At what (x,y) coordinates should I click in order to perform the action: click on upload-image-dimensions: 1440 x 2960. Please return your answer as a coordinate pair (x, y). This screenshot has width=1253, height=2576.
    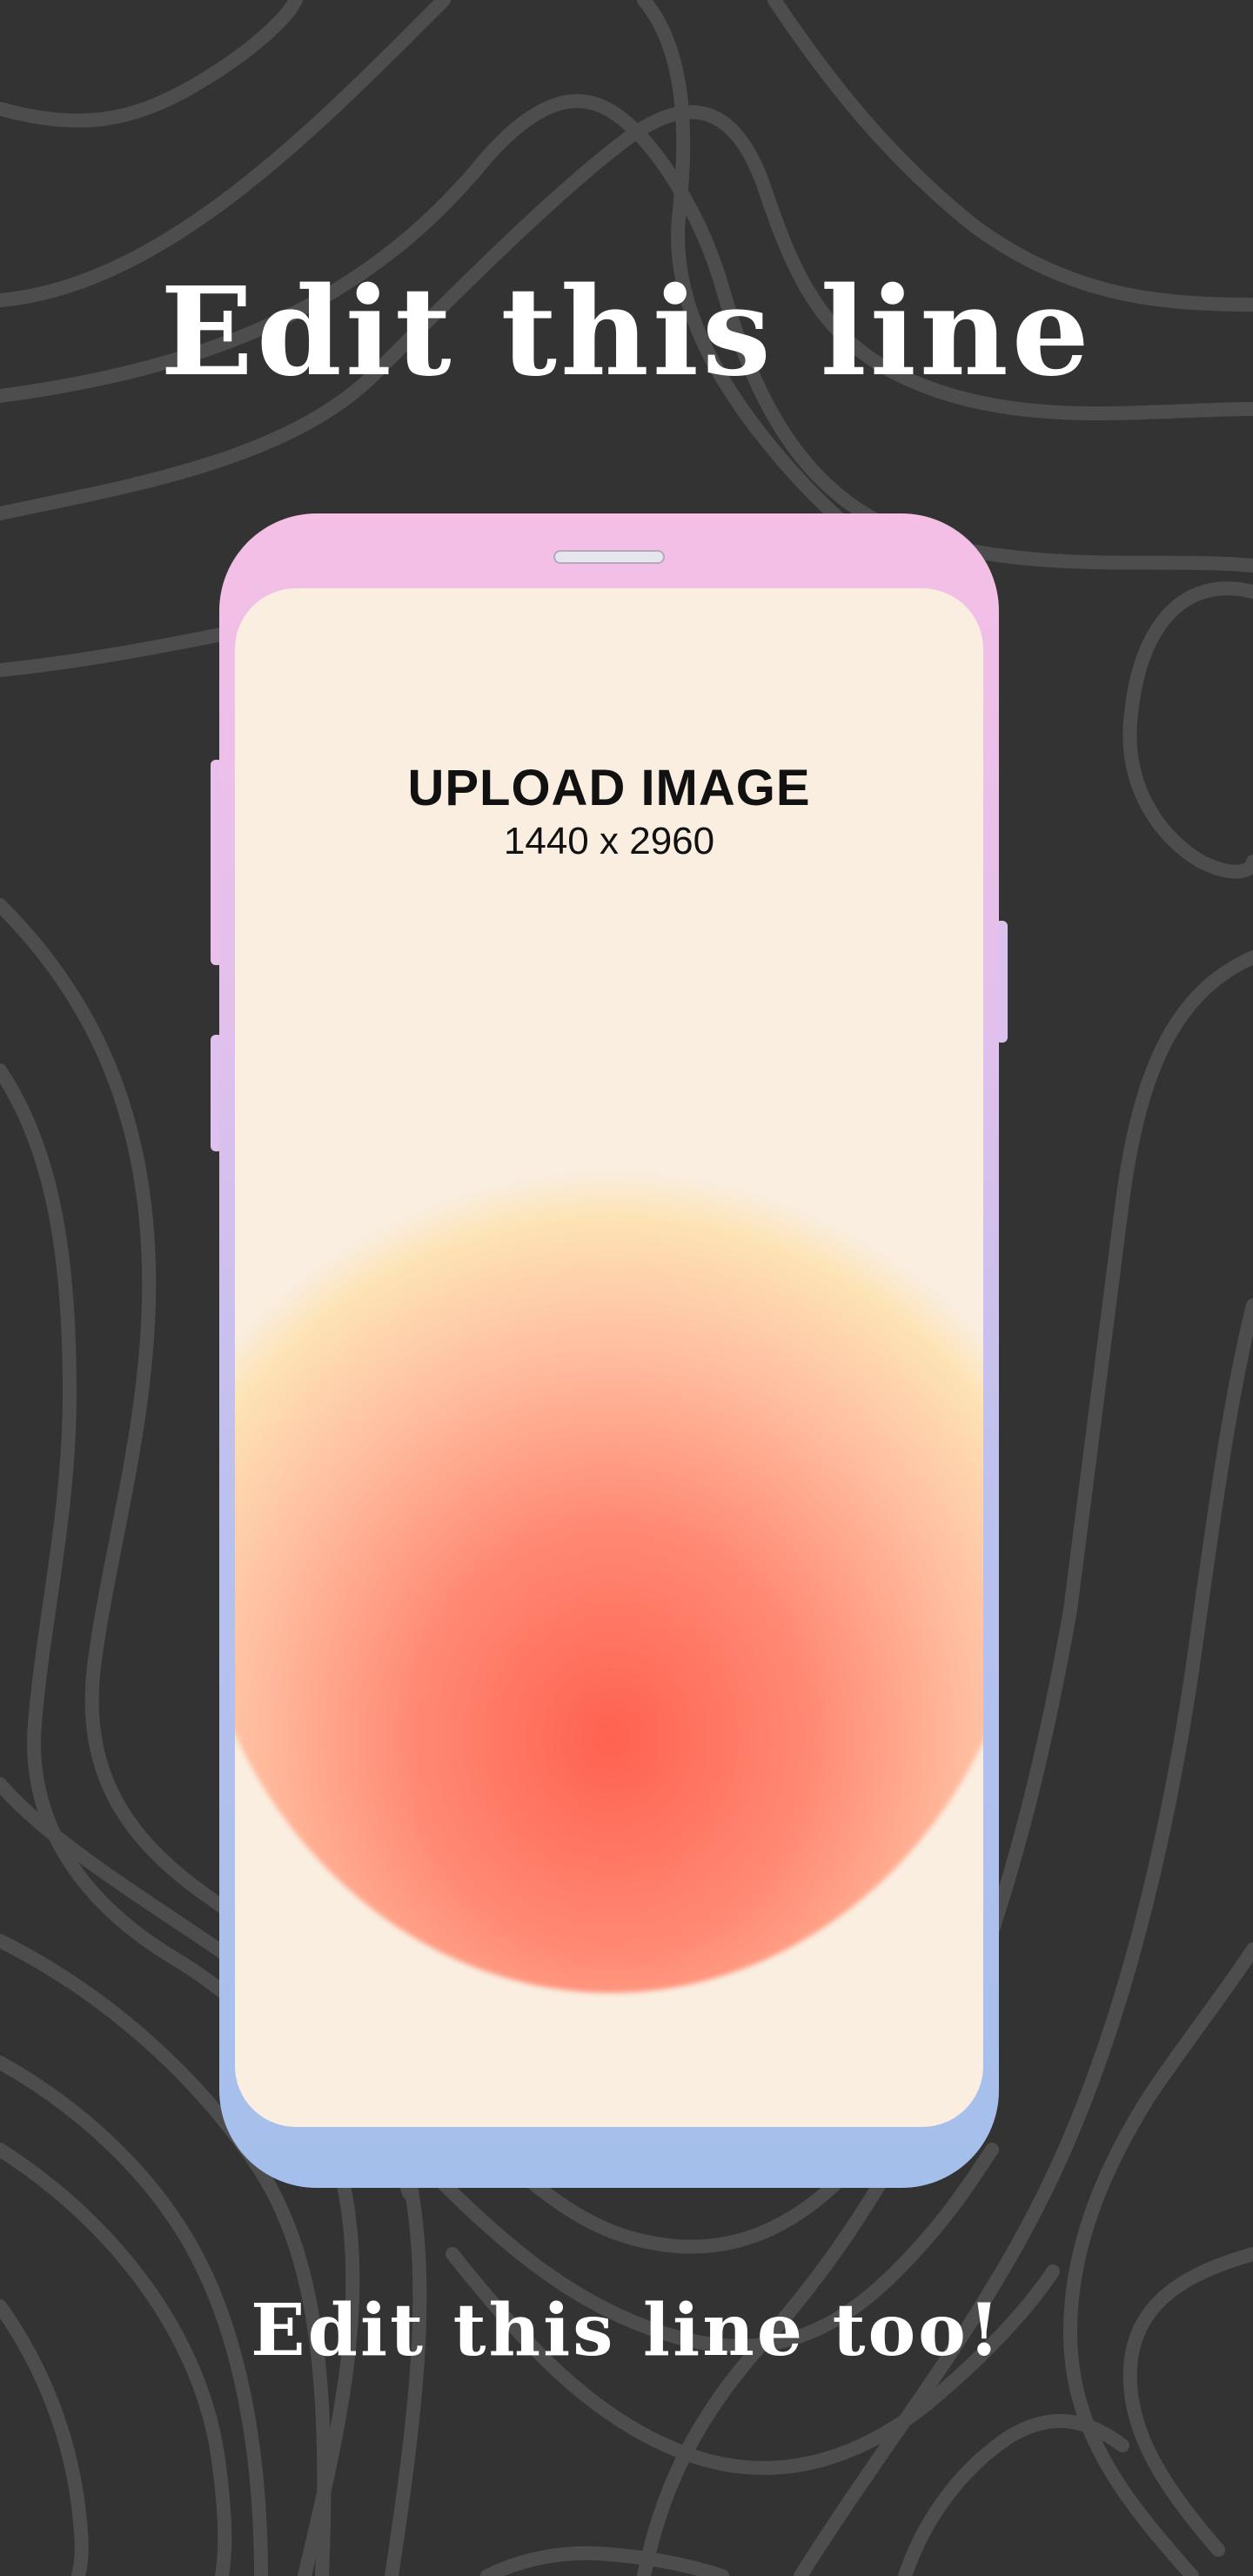
    Looking at the image, I should click on (609, 841).